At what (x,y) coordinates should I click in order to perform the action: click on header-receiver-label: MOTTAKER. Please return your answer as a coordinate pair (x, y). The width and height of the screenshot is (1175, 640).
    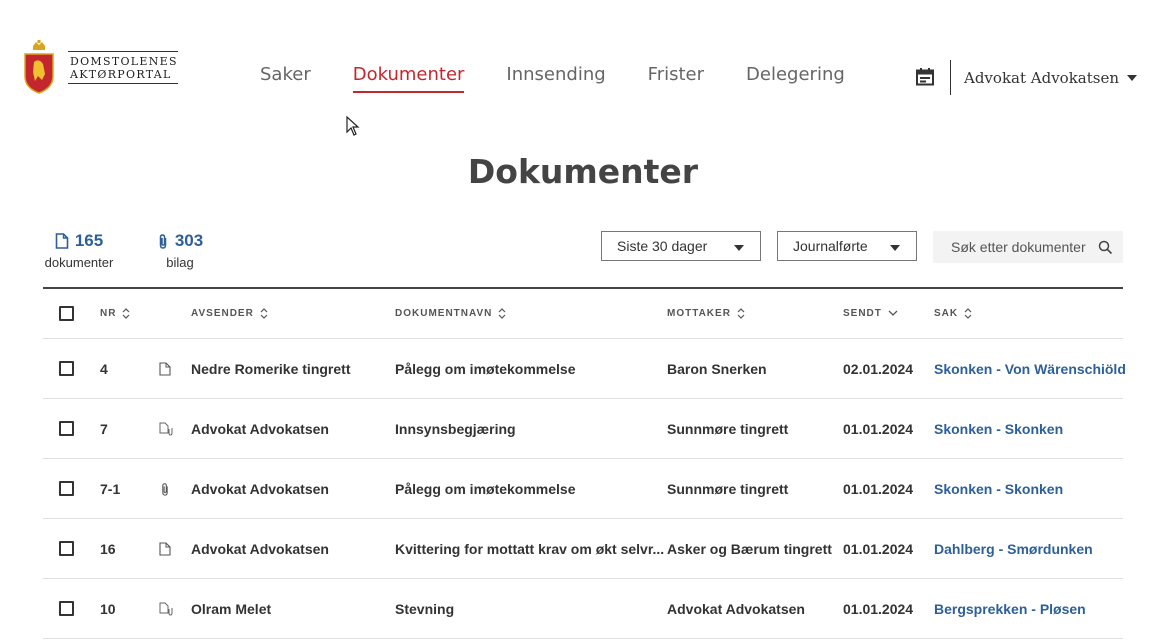
    Looking at the image, I should click on (699, 313).